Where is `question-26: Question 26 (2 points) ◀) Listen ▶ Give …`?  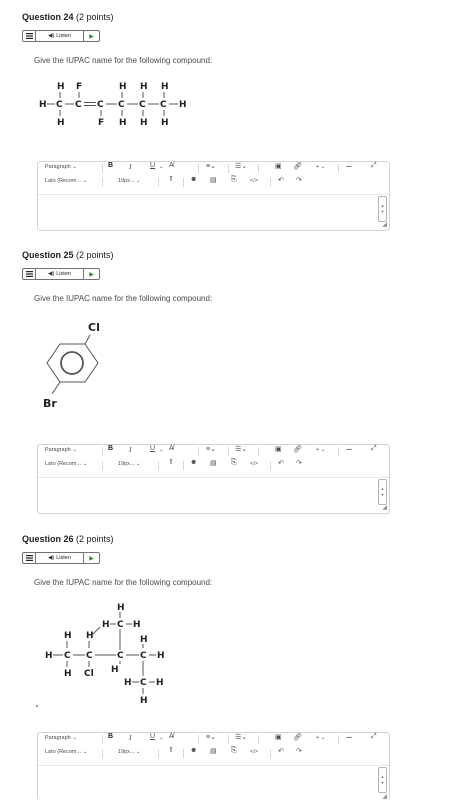
question-26: Question 26 (2 points) ◀) Listen ▶ Give … is located at coordinates (227, 560).